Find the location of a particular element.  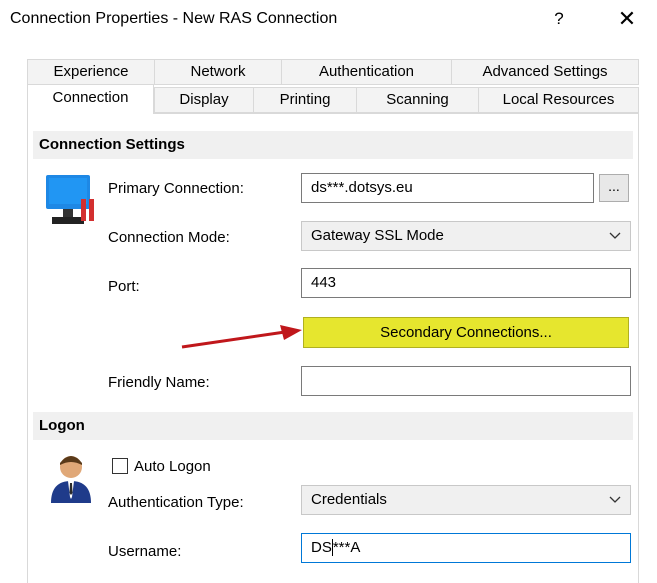

username-label: Username: is located at coordinates (145, 551).